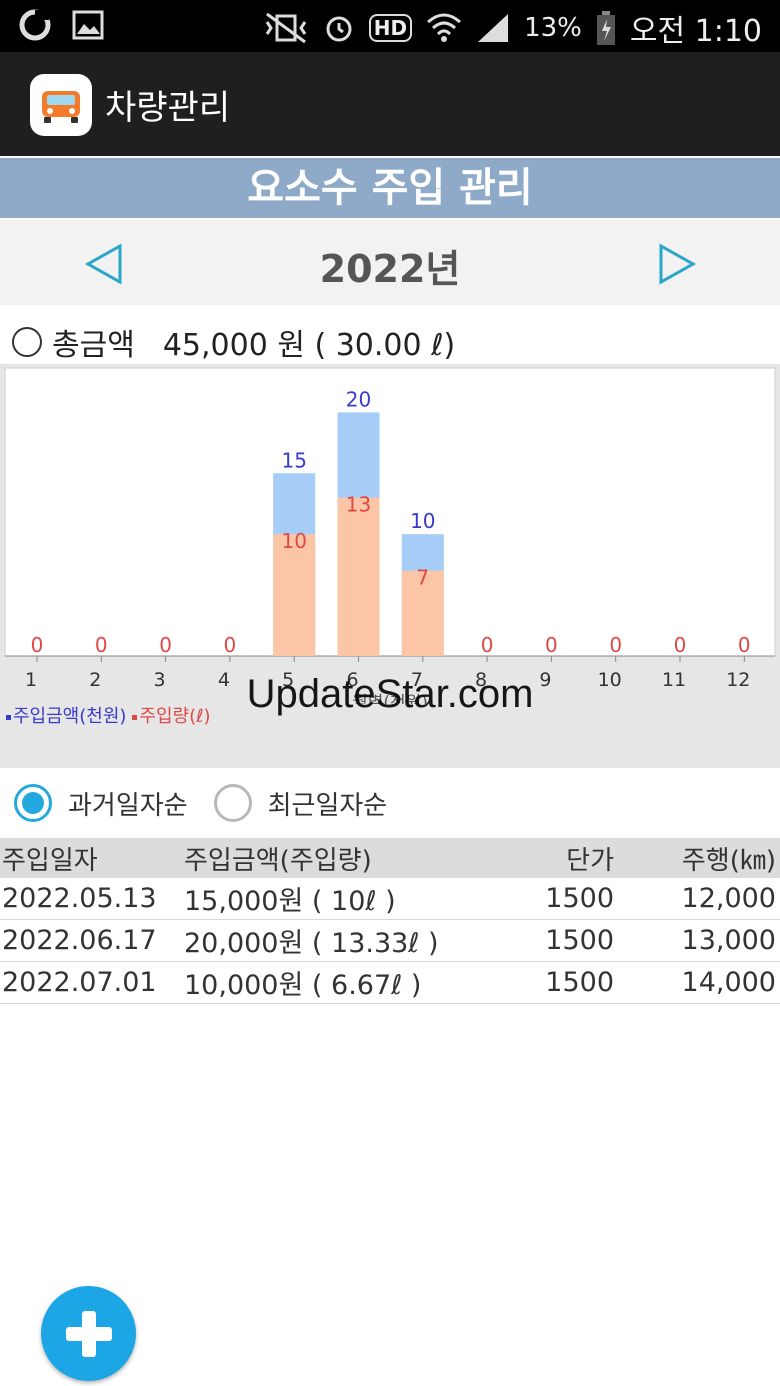 This screenshot has height=1386, width=780. I want to click on row-amount: 15,000원 ( 10ℓ ), so click(290, 901).